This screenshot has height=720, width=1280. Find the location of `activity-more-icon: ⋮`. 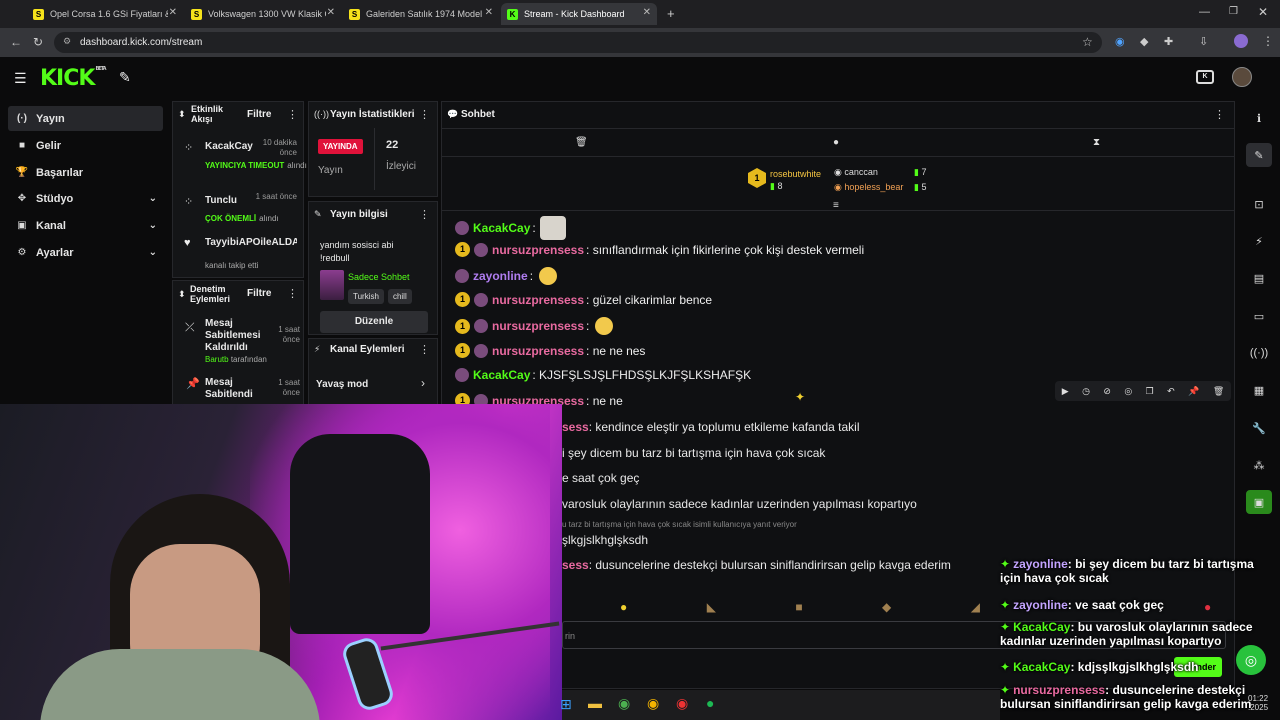

activity-more-icon: ⋮ is located at coordinates (292, 114).